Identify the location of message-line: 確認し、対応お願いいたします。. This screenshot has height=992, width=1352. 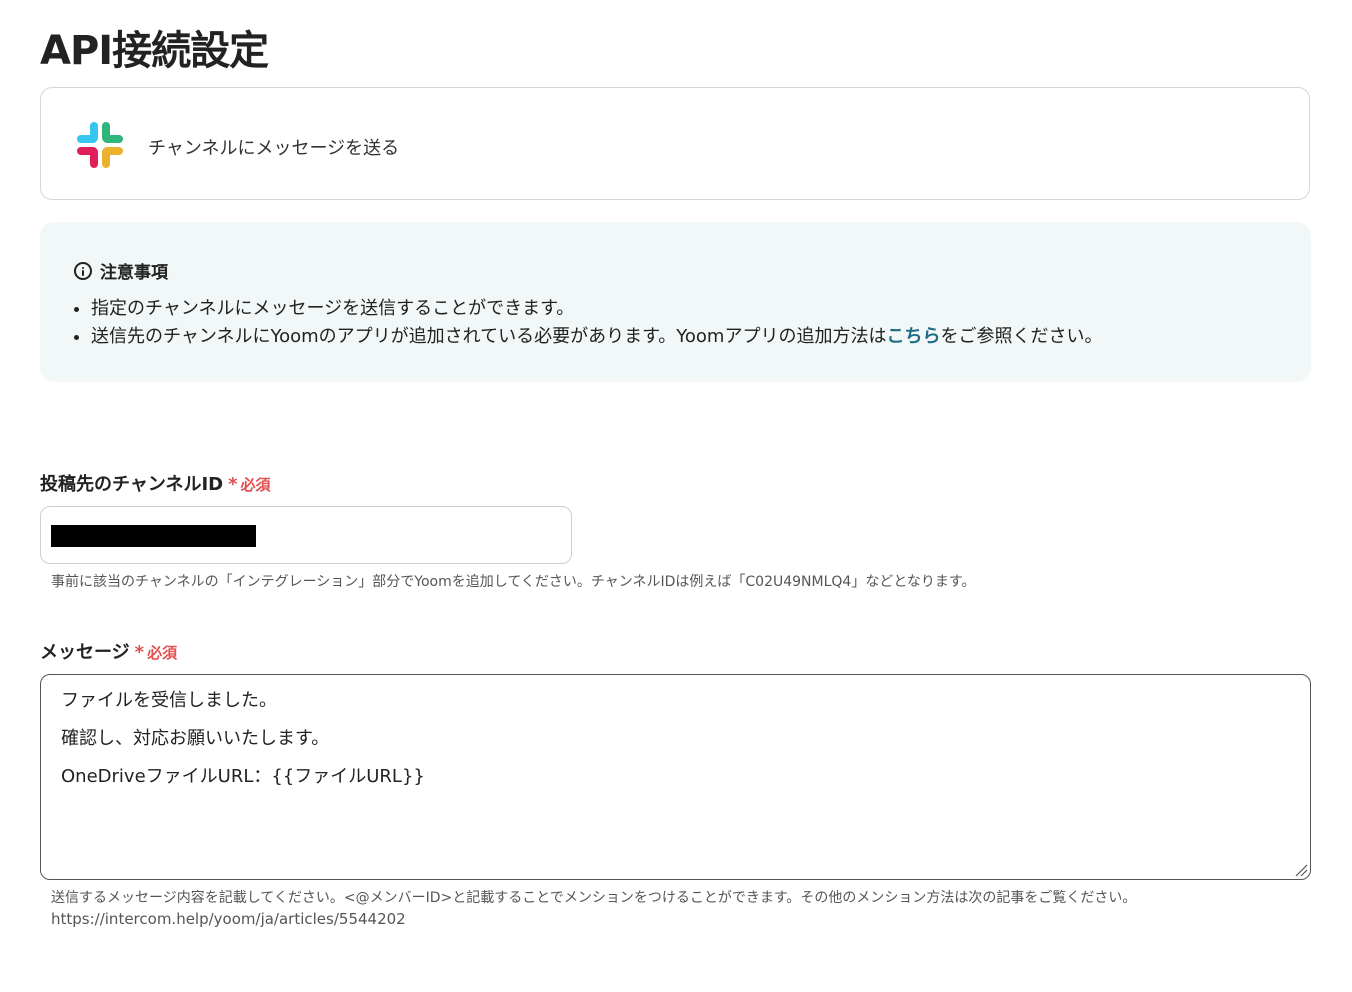
(195, 738).